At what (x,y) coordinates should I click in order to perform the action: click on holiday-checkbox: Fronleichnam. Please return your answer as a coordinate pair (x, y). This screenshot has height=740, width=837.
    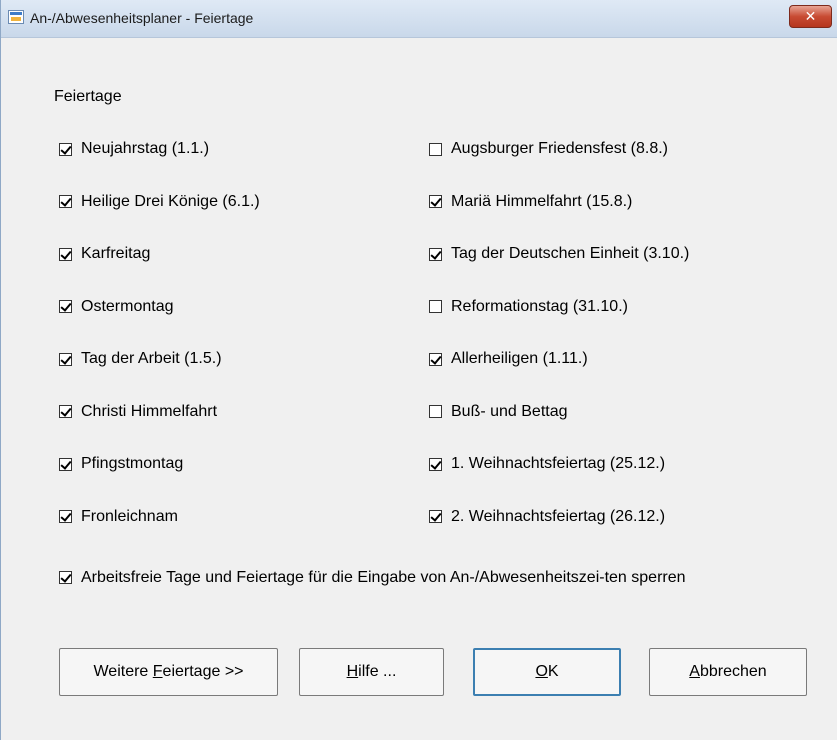
    Looking at the image, I should click on (118, 517).